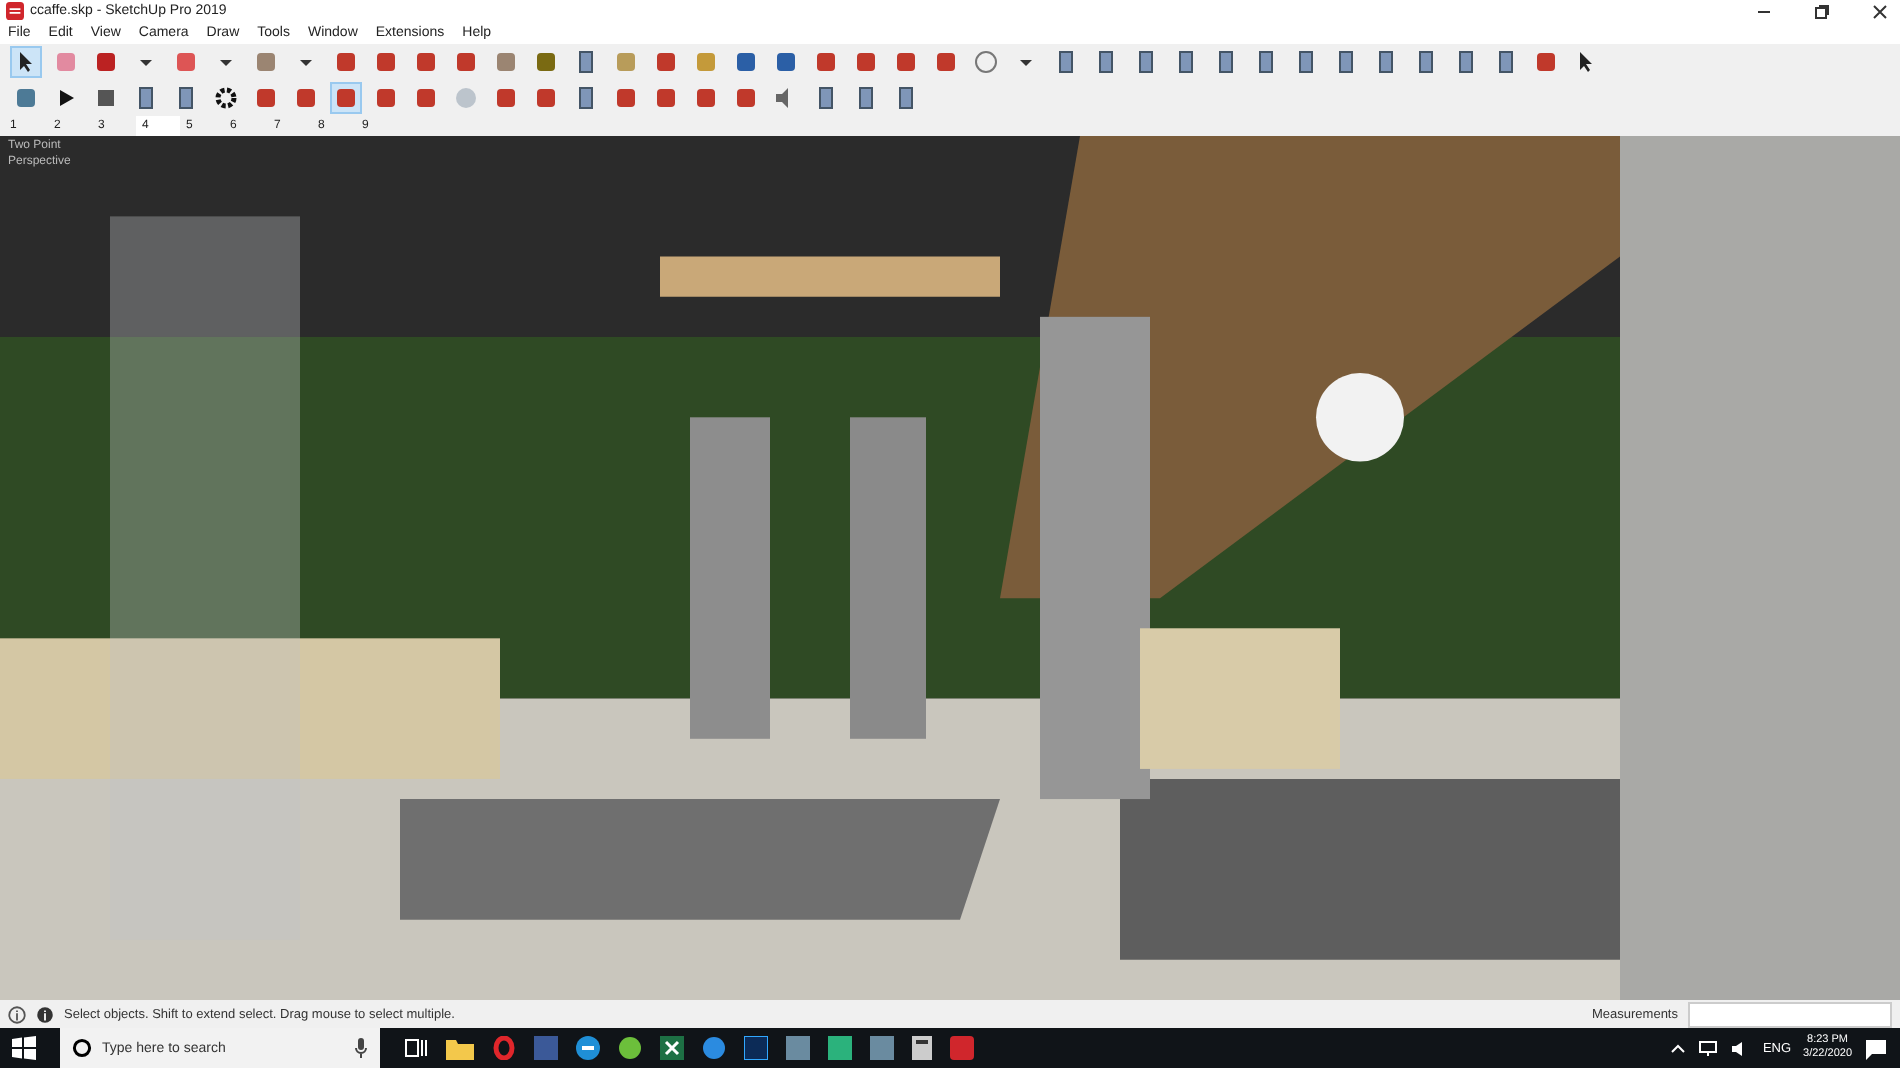 The height and width of the screenshot is (1068, 1900). What do you see at coordinates (504, 1048) in the screenshot?
I see `ring-icon` at bounding box center [504, 1048].